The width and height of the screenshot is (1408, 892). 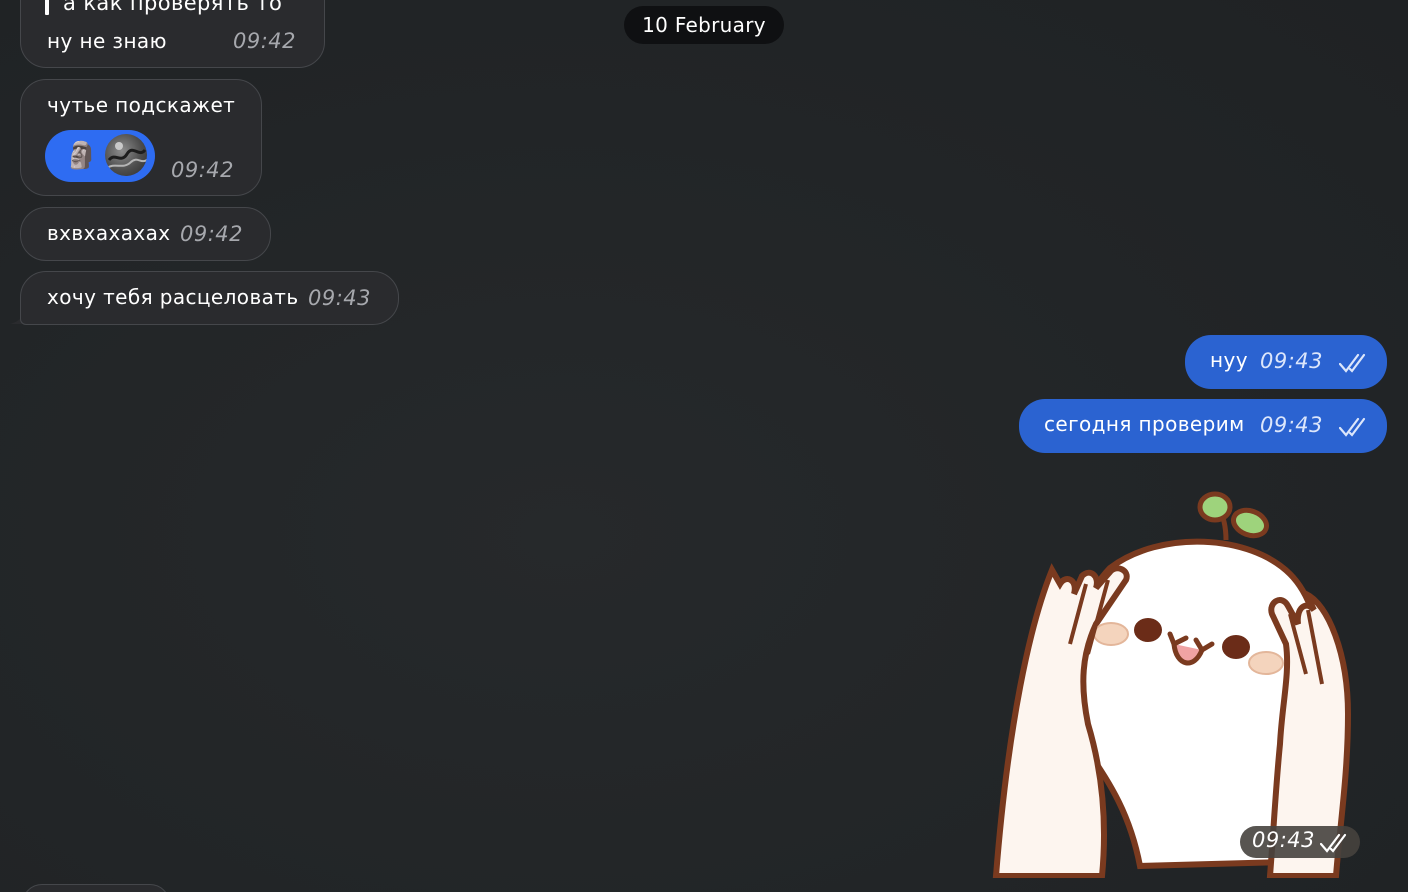 I want to click on incoming-message: чутье подскажет 🗿 09:42, so click(x=141, y=137).